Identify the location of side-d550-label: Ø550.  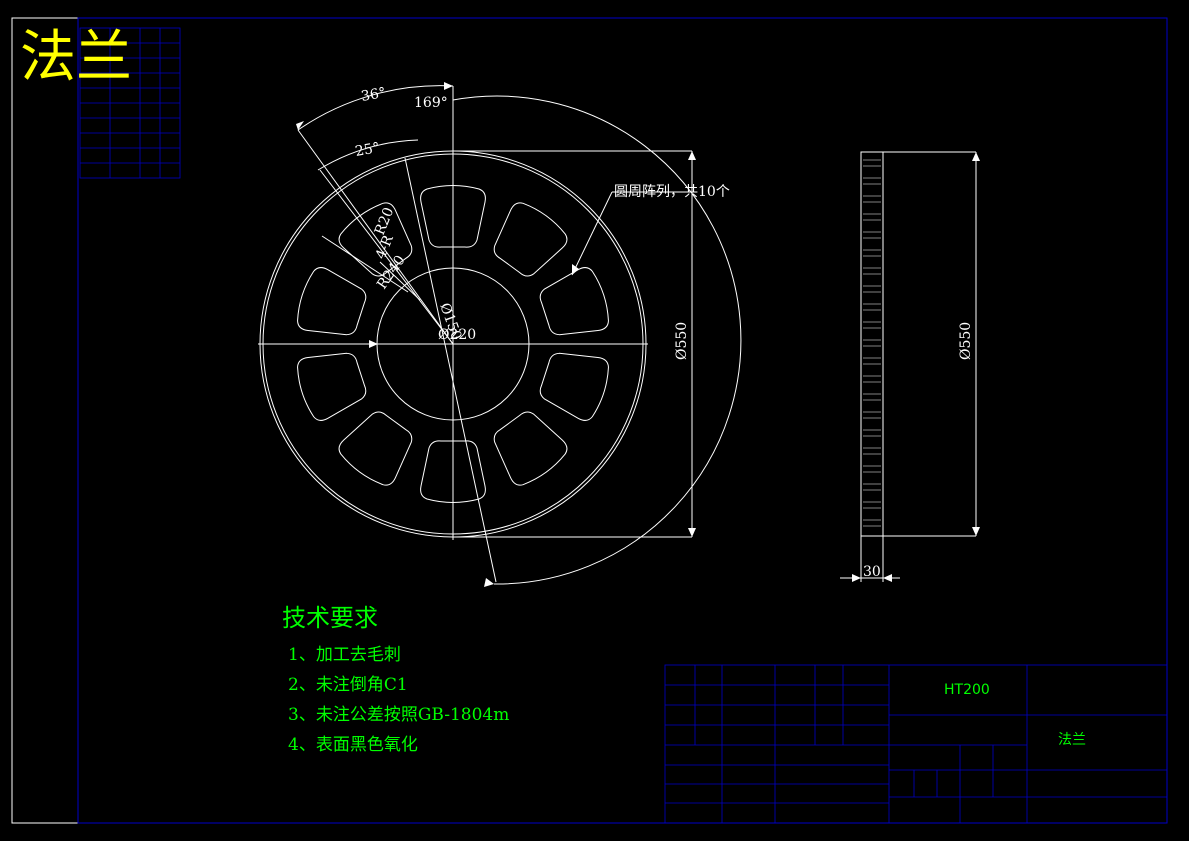
(966, 341).